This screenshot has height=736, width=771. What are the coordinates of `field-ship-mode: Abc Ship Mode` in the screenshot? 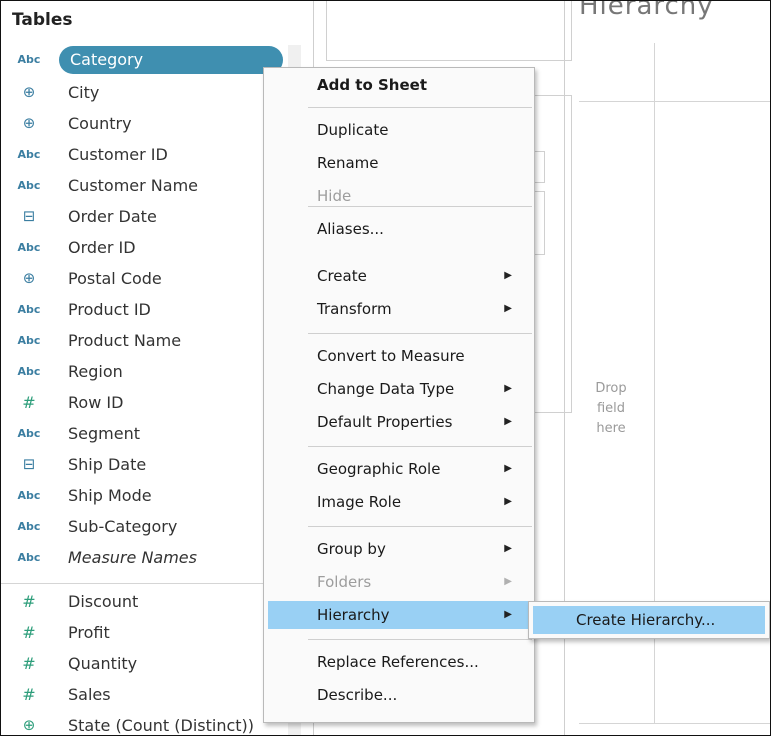 It's located at (151, 495).